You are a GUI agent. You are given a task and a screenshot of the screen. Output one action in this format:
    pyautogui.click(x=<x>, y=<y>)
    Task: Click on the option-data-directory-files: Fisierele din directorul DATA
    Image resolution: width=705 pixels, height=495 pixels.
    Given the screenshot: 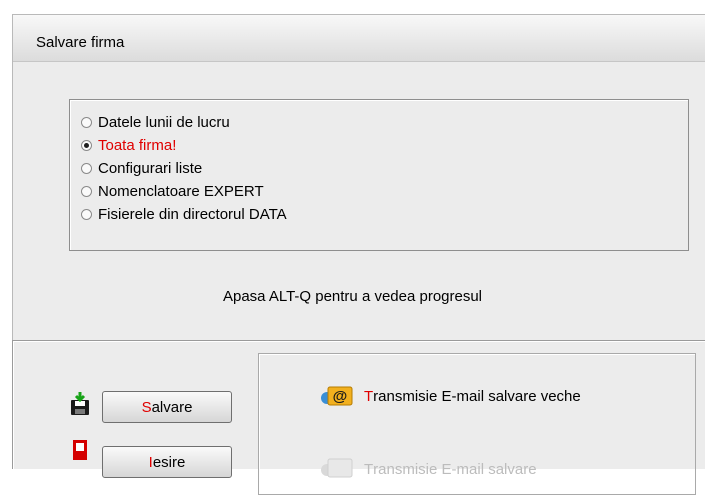 What is the action you would take?
    pyautogui.click(x=184, y=214)
    